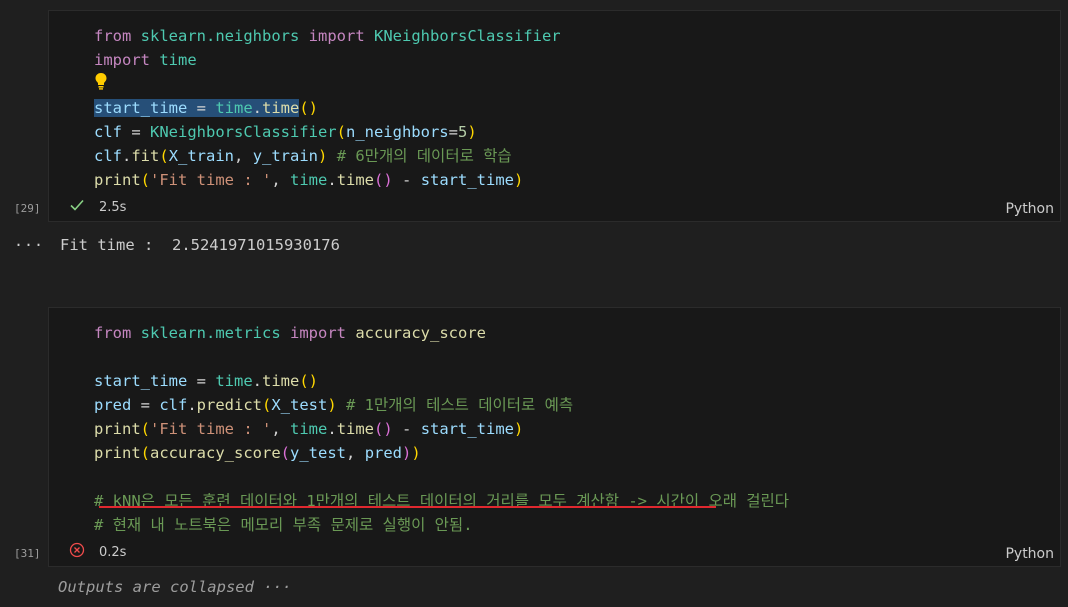 The image size is (1068, 607). Describe the element at coordinates (27, 553) in the screenshot. I see `execution-count: [31]` at that location.